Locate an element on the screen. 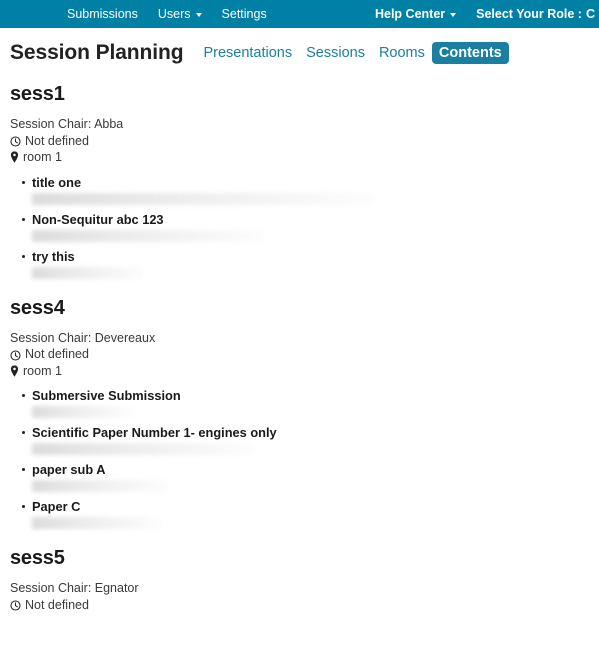  session-title: sess1 is located at coordinates (37, 94).